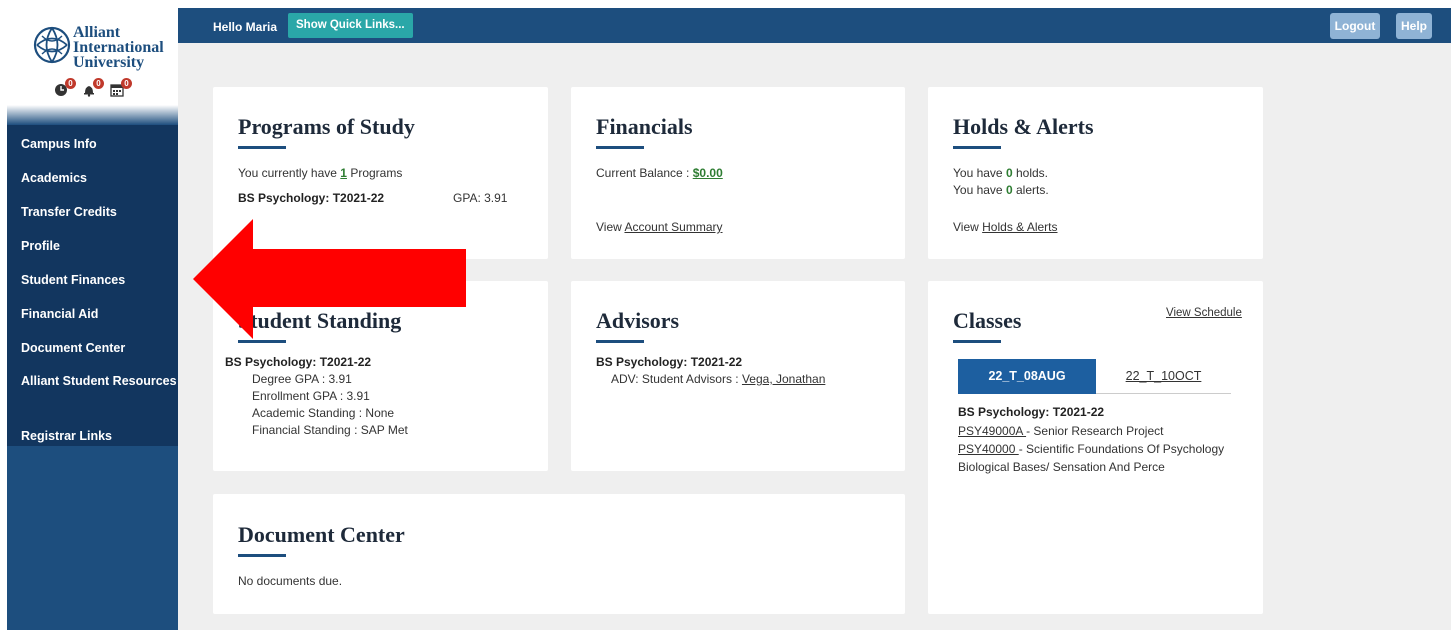 The width and height of the screenshot is (1451, 630). I want to click on programs-count-suffix: Programs, so click(374, 173).